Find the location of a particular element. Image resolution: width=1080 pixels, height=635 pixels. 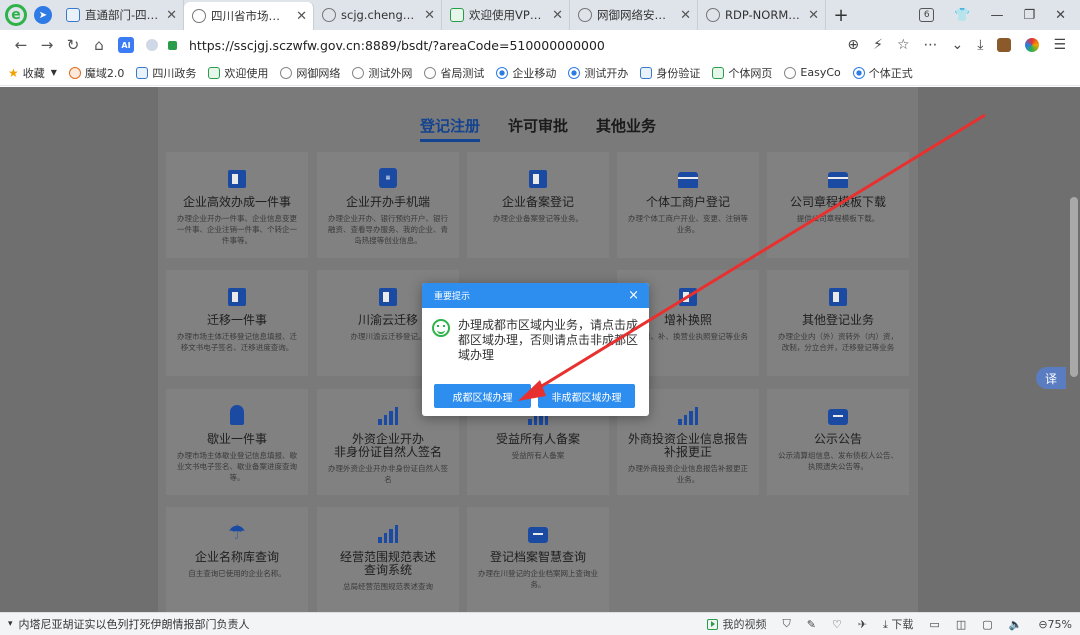

send-arrow-icon: ➤ is located at coordinates (43, 15).